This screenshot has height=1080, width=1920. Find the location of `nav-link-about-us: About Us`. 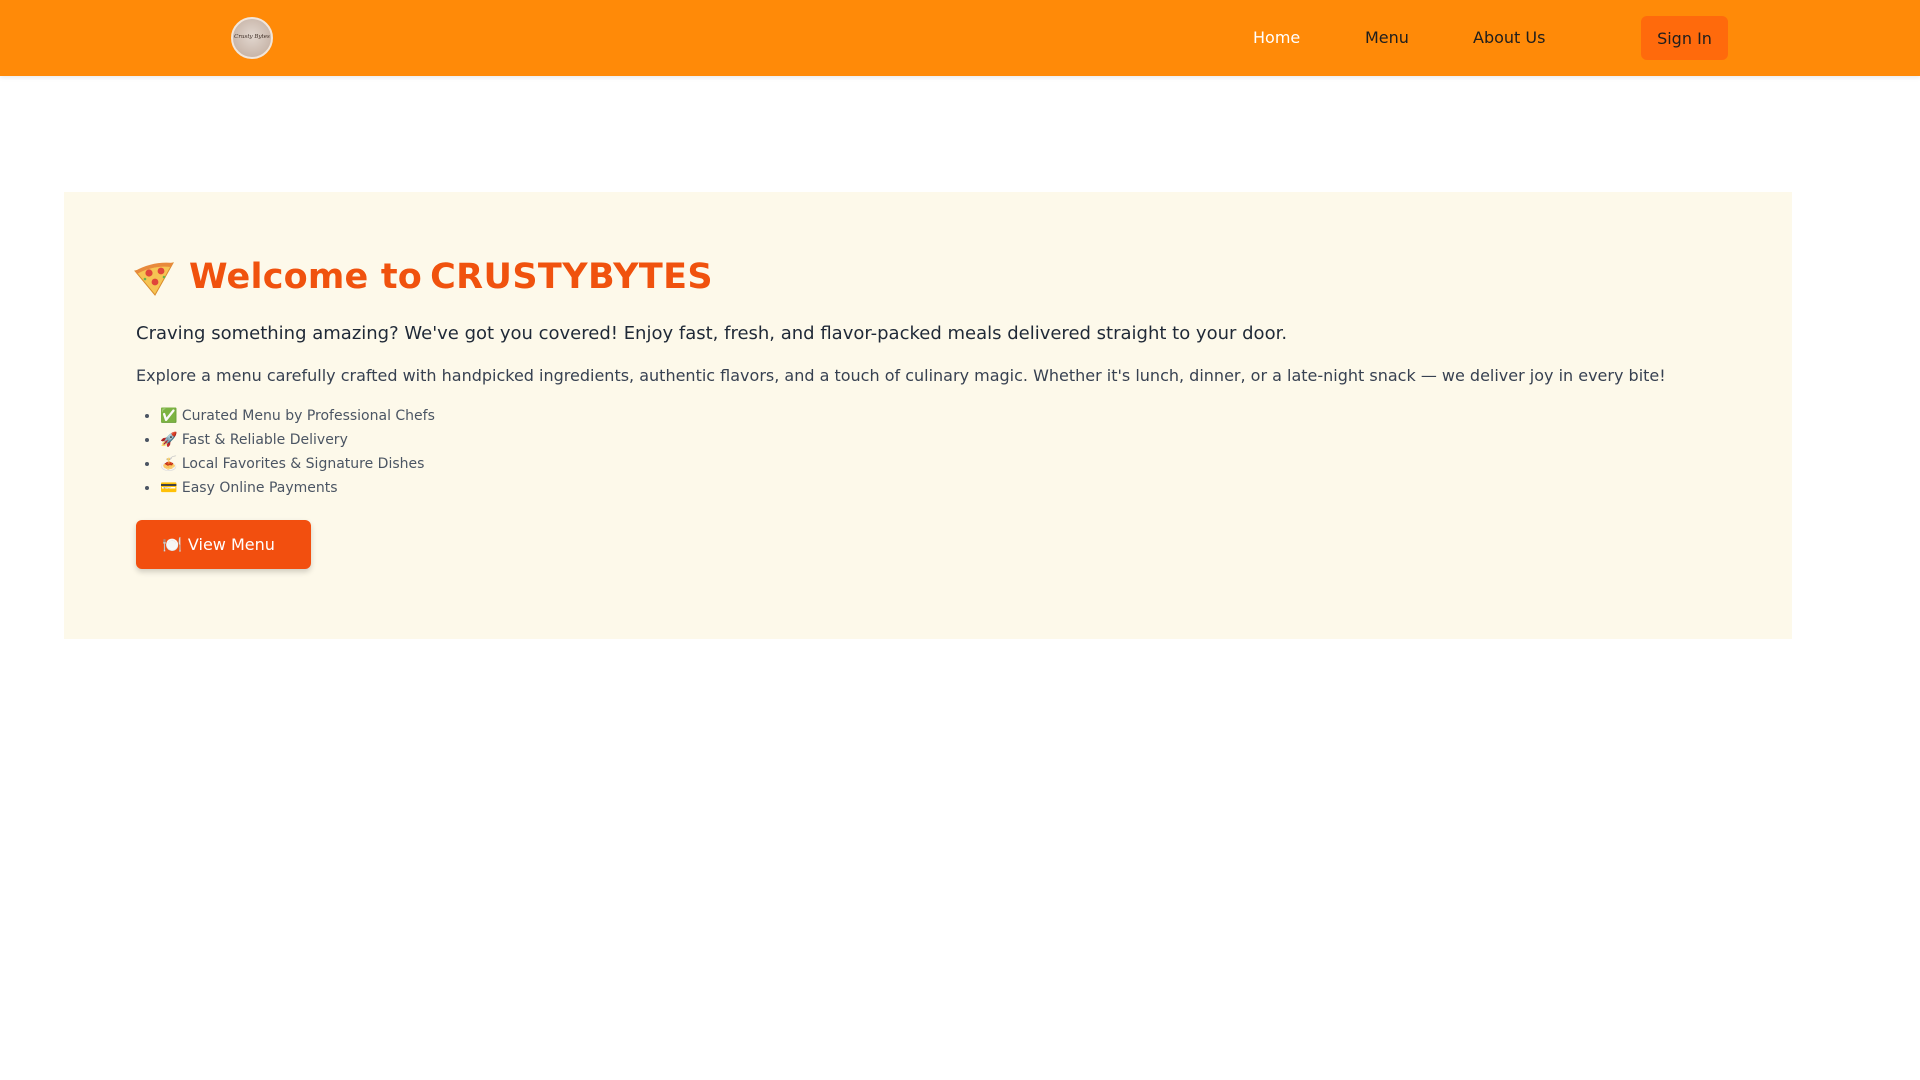

nav-link-about-us: About Us is located at coordinates (1509, 38).